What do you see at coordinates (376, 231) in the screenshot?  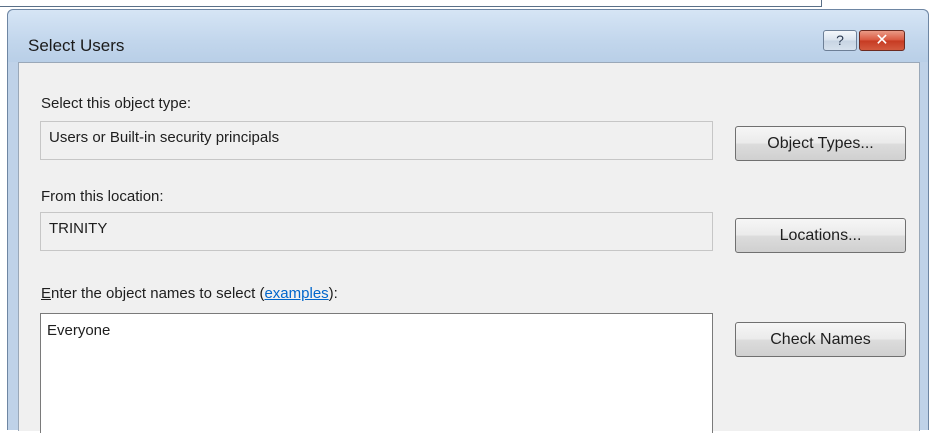 I see `location-field: TRINITY` at bounding box center [376, 231].